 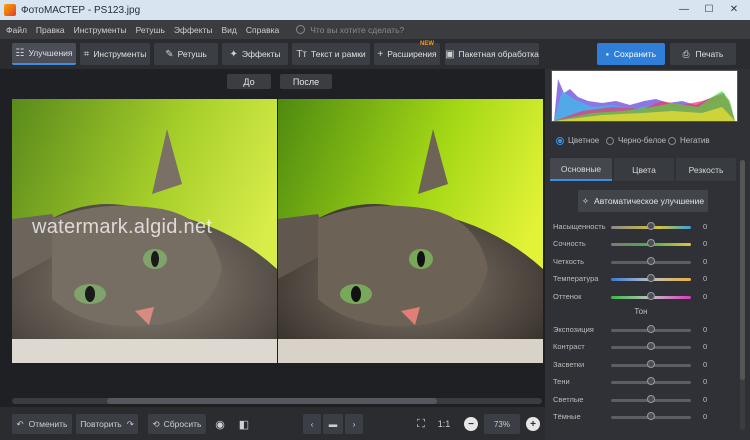 I want to click on redo-label: Повторить, so click(x=101, y=424).